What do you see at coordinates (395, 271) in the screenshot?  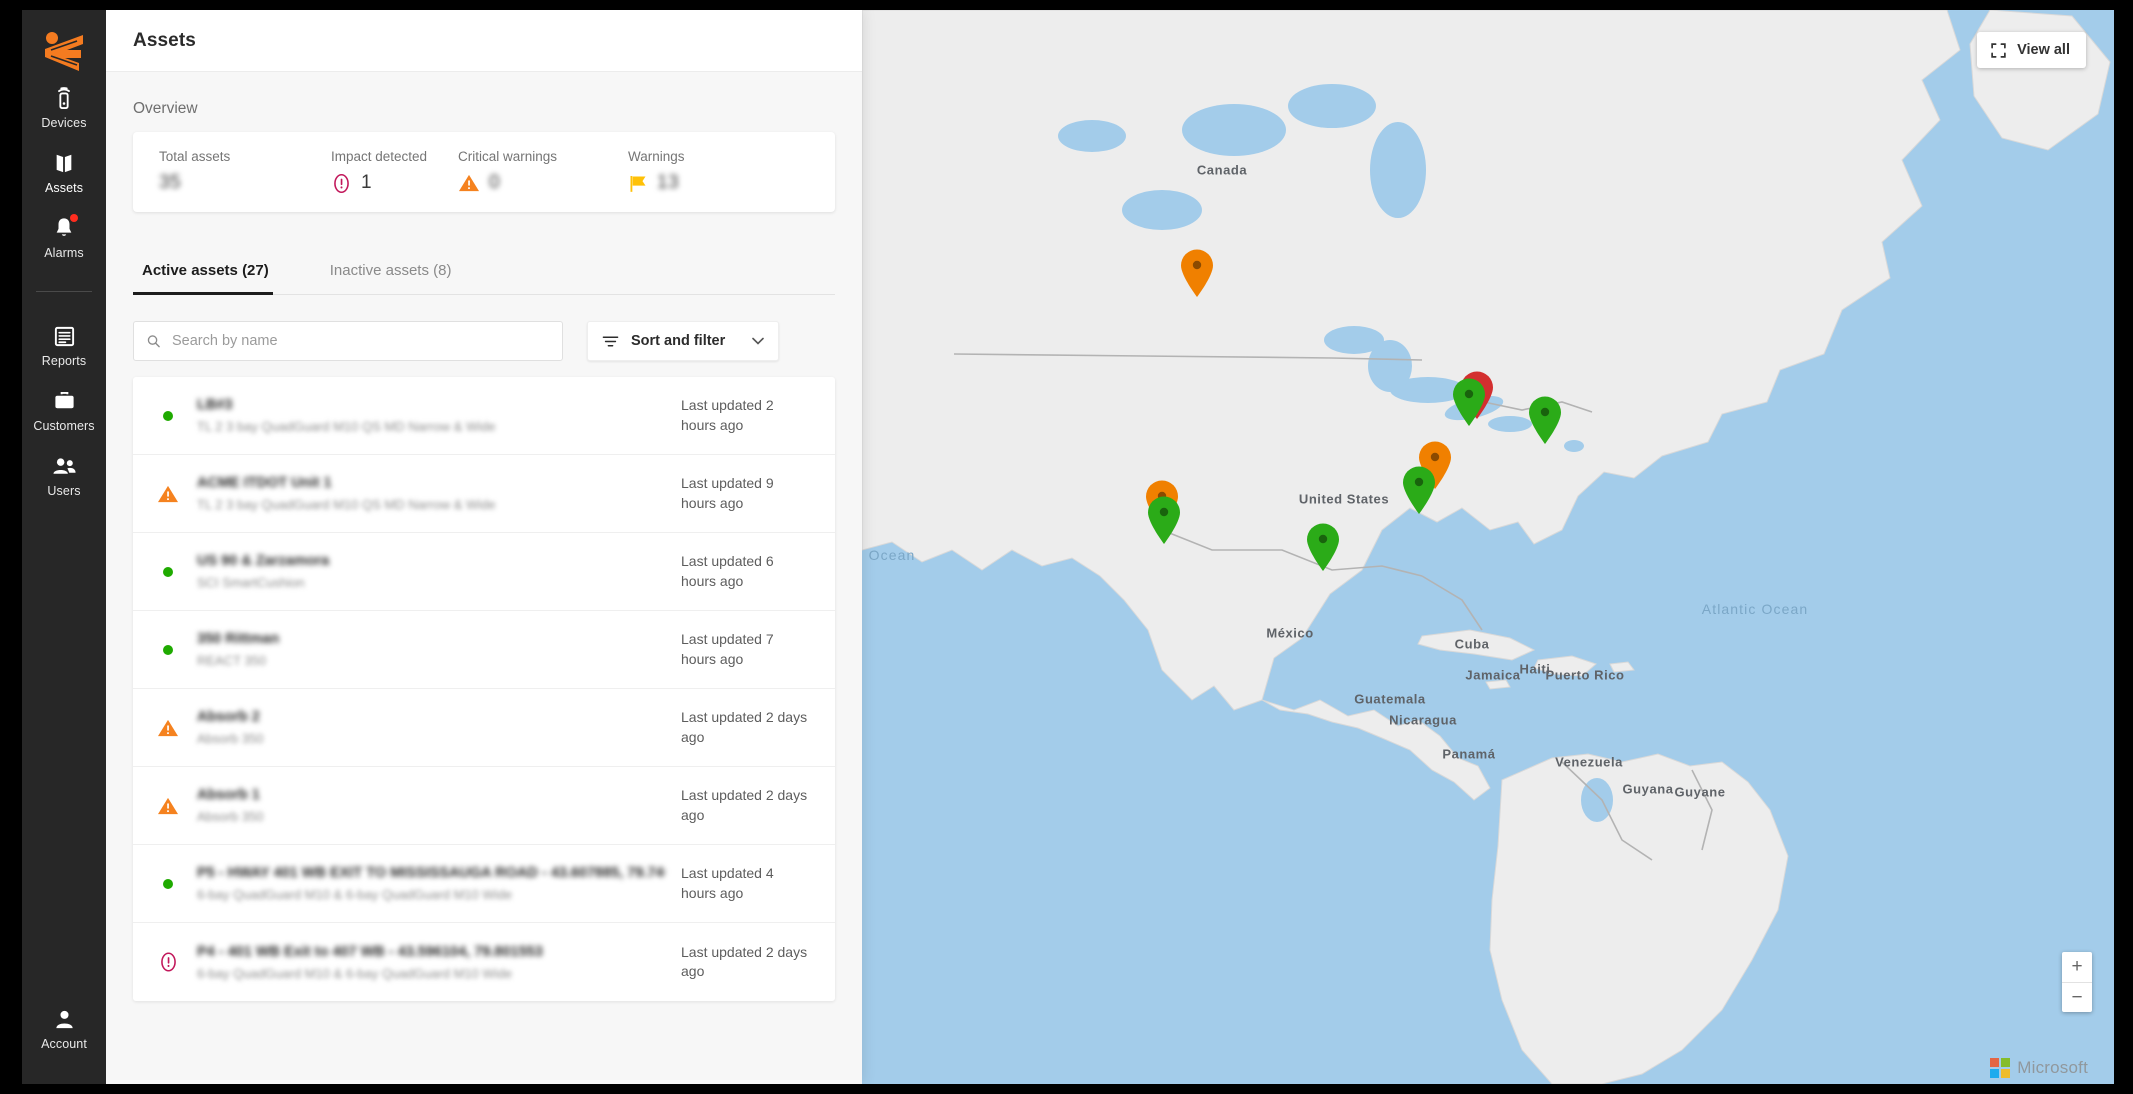 I see `tab-inactive-assets: Inactive assets (8)` at bounding box center [395, 271].